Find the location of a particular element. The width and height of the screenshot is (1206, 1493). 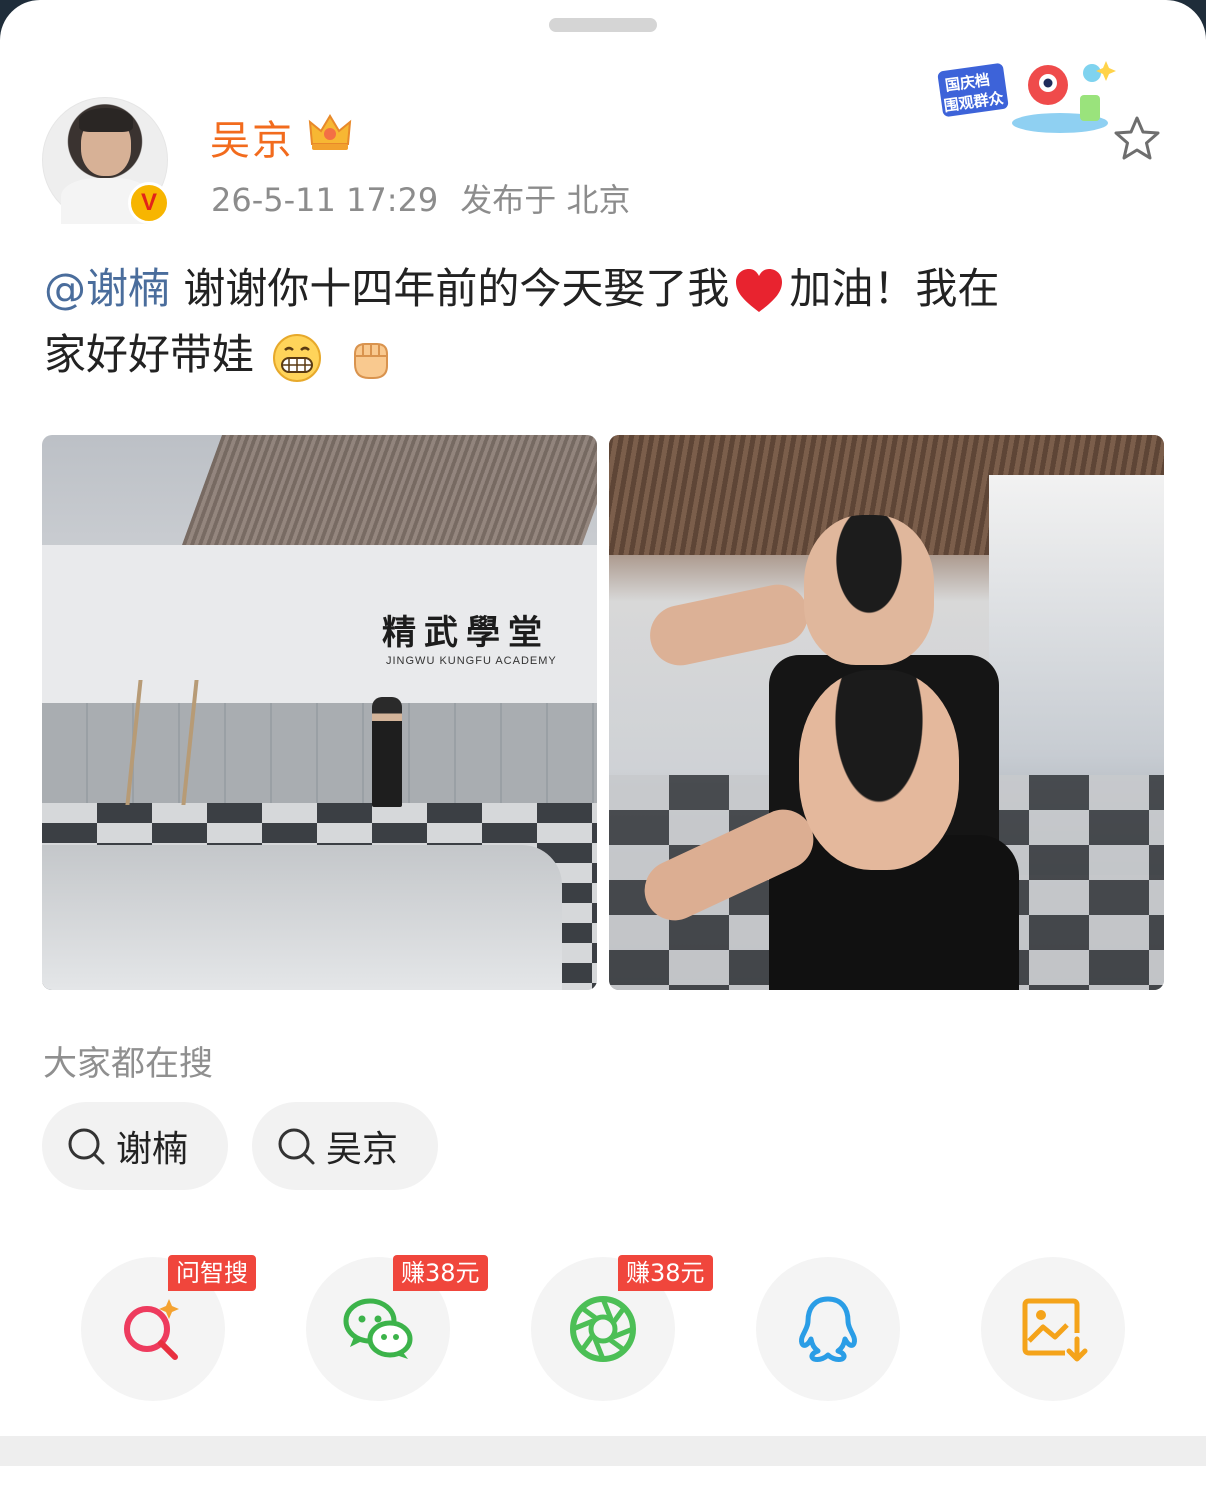

author-name: 吴京 is located at coordinates (252, 137).